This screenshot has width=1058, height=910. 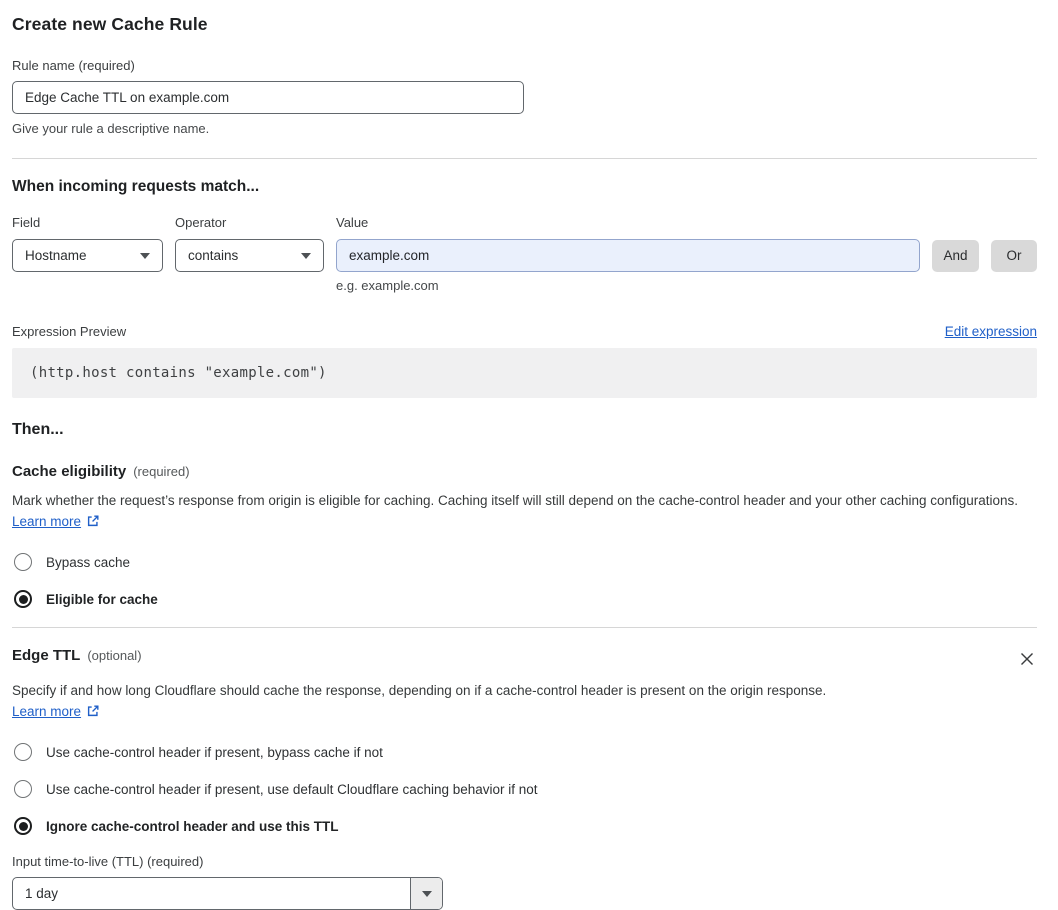 I want to click on radio-label: Eligible for cache, so click(x=102, y=599).